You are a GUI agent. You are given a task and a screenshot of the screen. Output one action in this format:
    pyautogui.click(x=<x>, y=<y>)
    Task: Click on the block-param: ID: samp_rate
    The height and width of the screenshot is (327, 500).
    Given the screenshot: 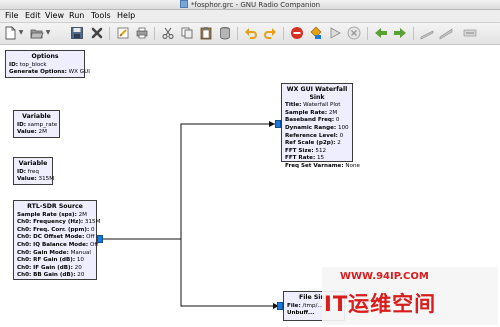 What is the action you would take?
    pyautogui.click(x=37, y=124)
    